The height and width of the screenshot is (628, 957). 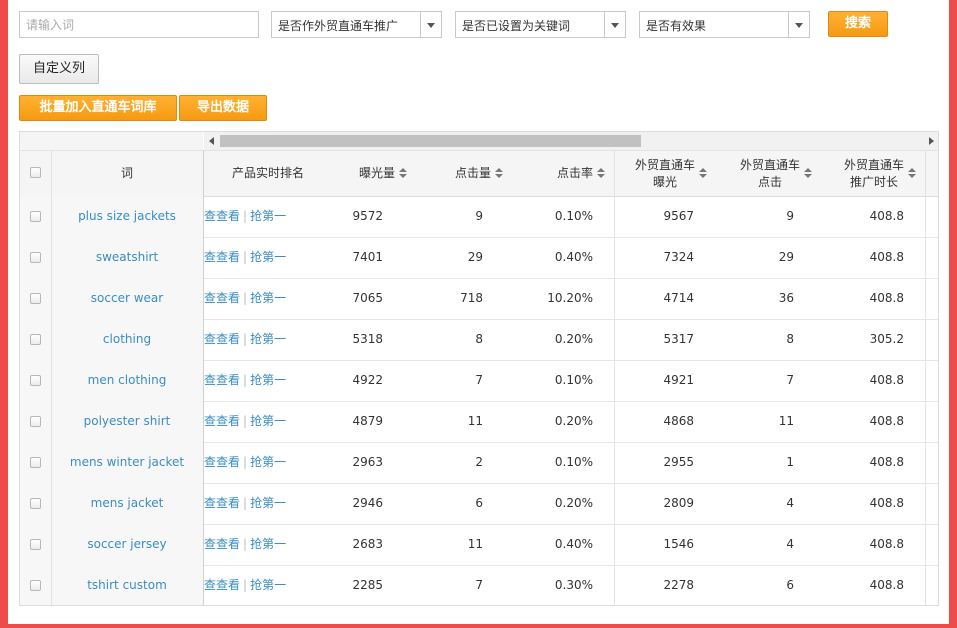 I want to click on exposure-value: 7401, so click(x=367, y=257).